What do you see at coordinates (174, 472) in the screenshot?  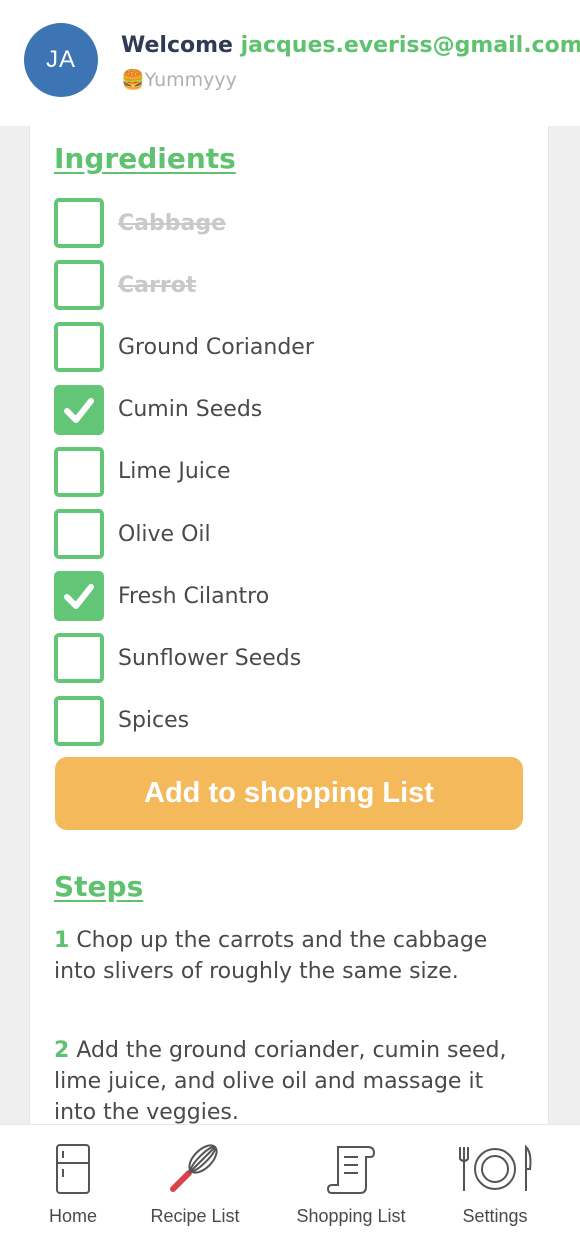 I see `ingredient-label: Lime Juice` at bounding box center [174, 472].